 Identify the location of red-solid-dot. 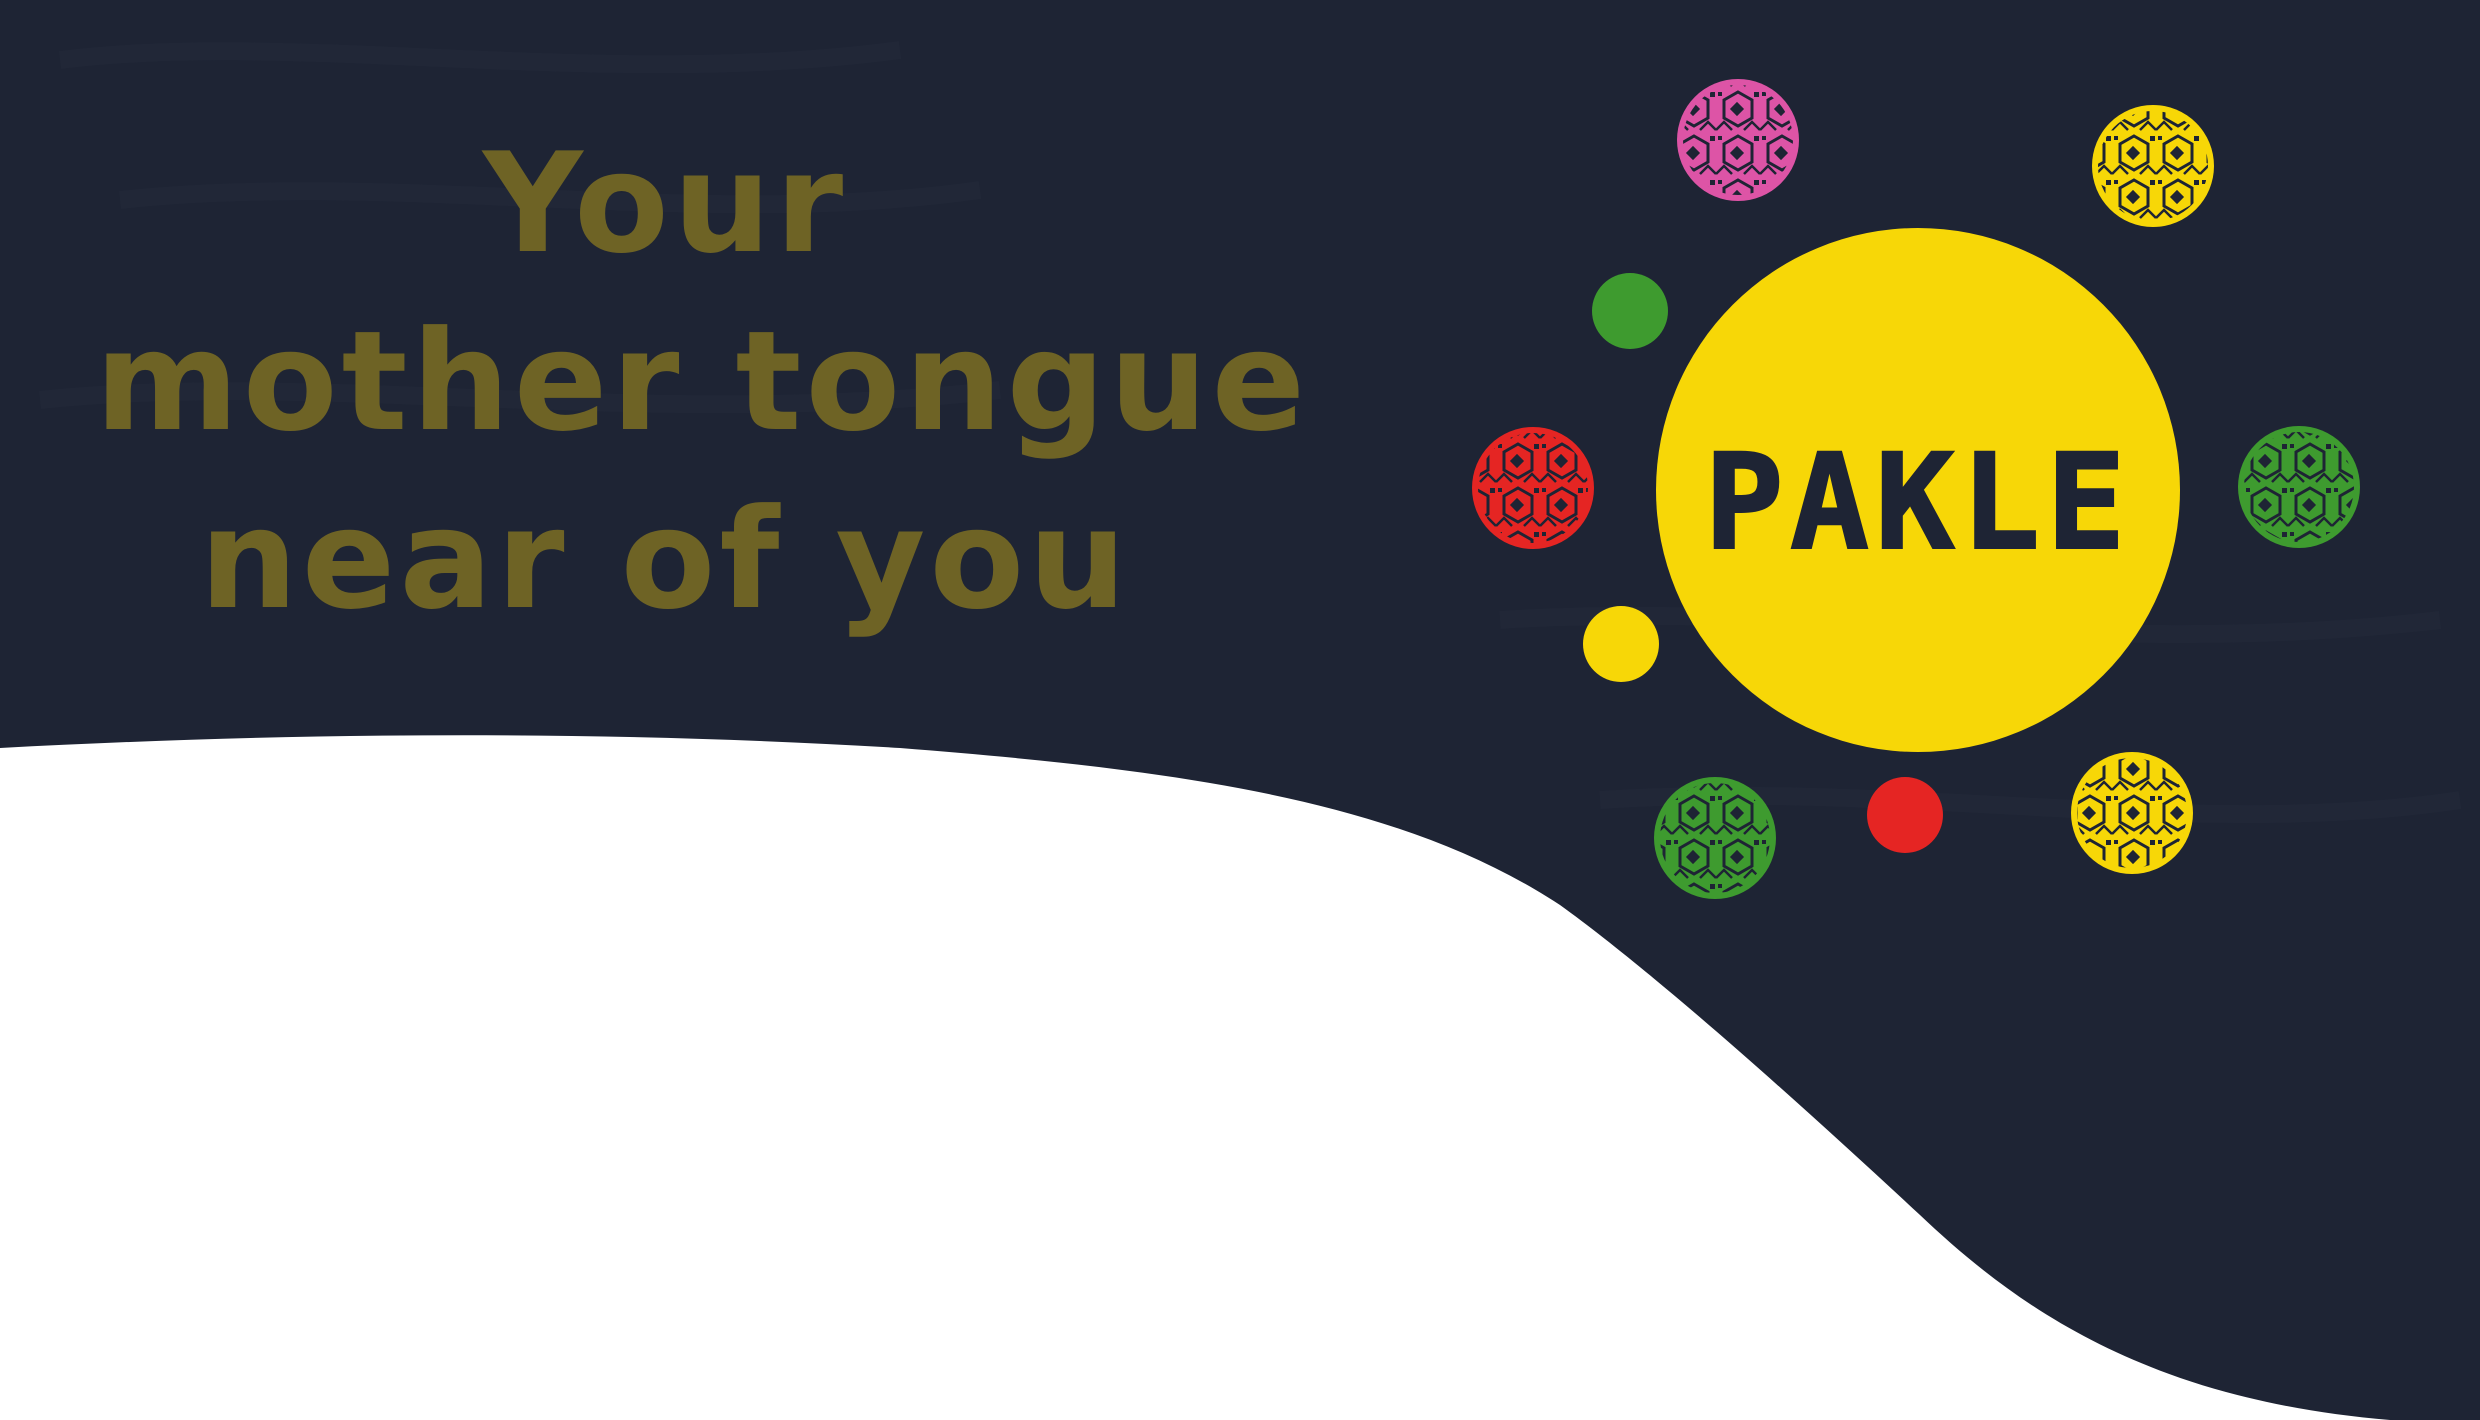
(1905, 815).